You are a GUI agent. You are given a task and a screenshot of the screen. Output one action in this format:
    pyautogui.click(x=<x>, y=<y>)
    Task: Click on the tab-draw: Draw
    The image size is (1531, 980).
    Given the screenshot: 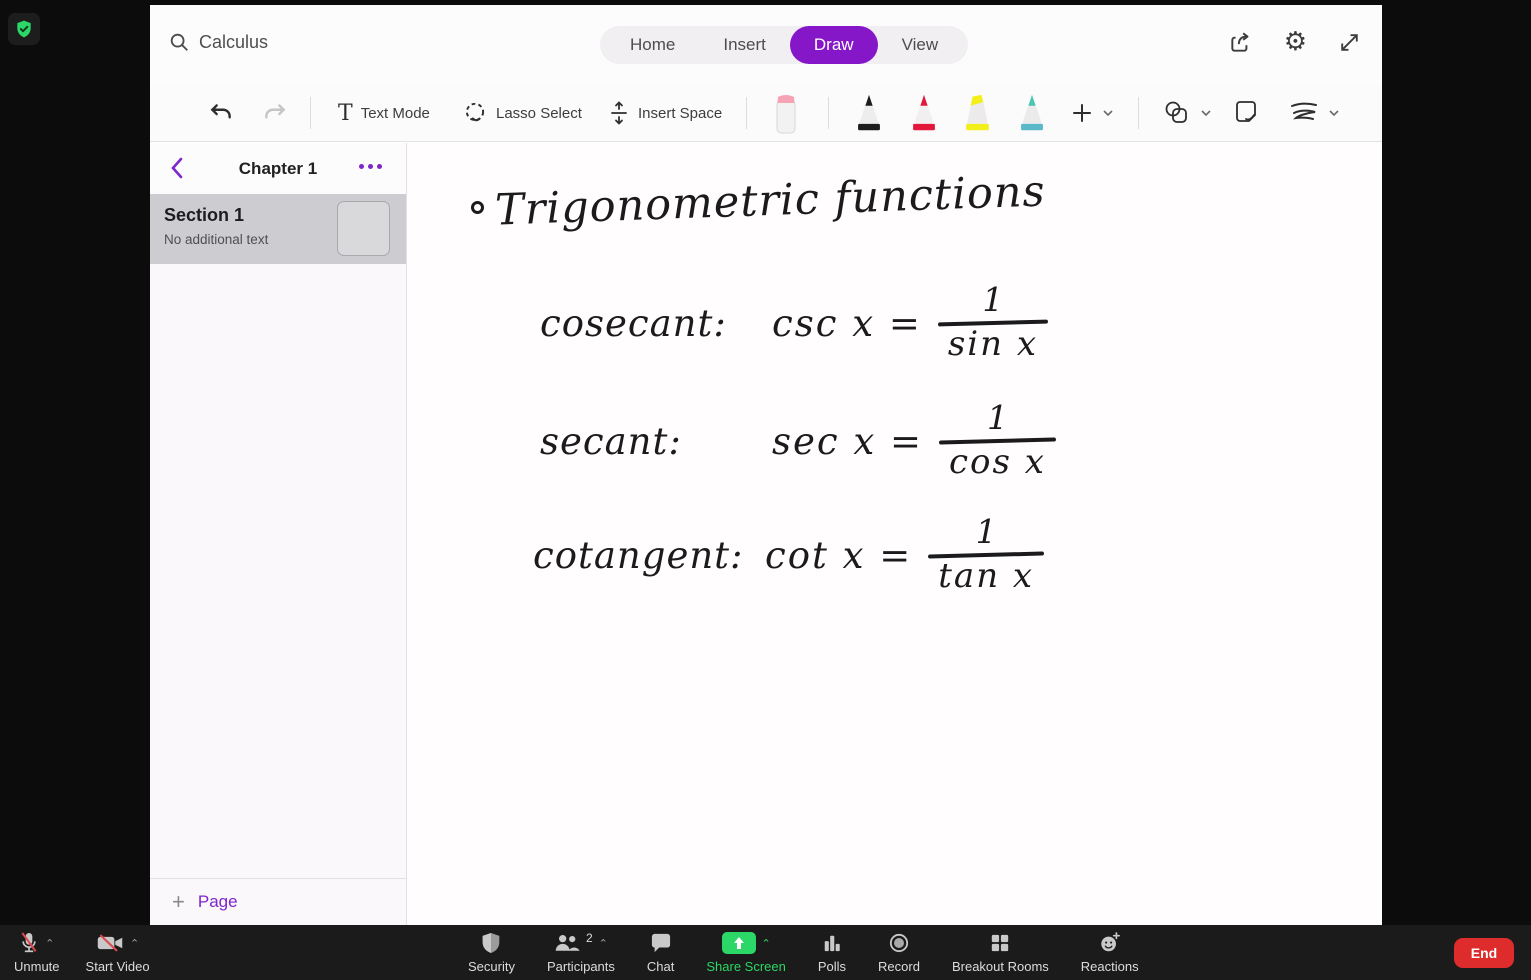 What is the action you would take?
    pyautogui.click(x=833, y=45)
    